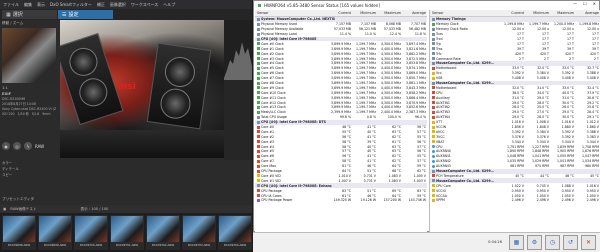 This screenshot has width=600, height=252. What do you see at coordinates (515, 68) in the screenshot?
I see `sensor-row: Motherboard 33.0 °C 32.0 °C 33.0 °C 32.7 °C` at bounding box center [515, 68].